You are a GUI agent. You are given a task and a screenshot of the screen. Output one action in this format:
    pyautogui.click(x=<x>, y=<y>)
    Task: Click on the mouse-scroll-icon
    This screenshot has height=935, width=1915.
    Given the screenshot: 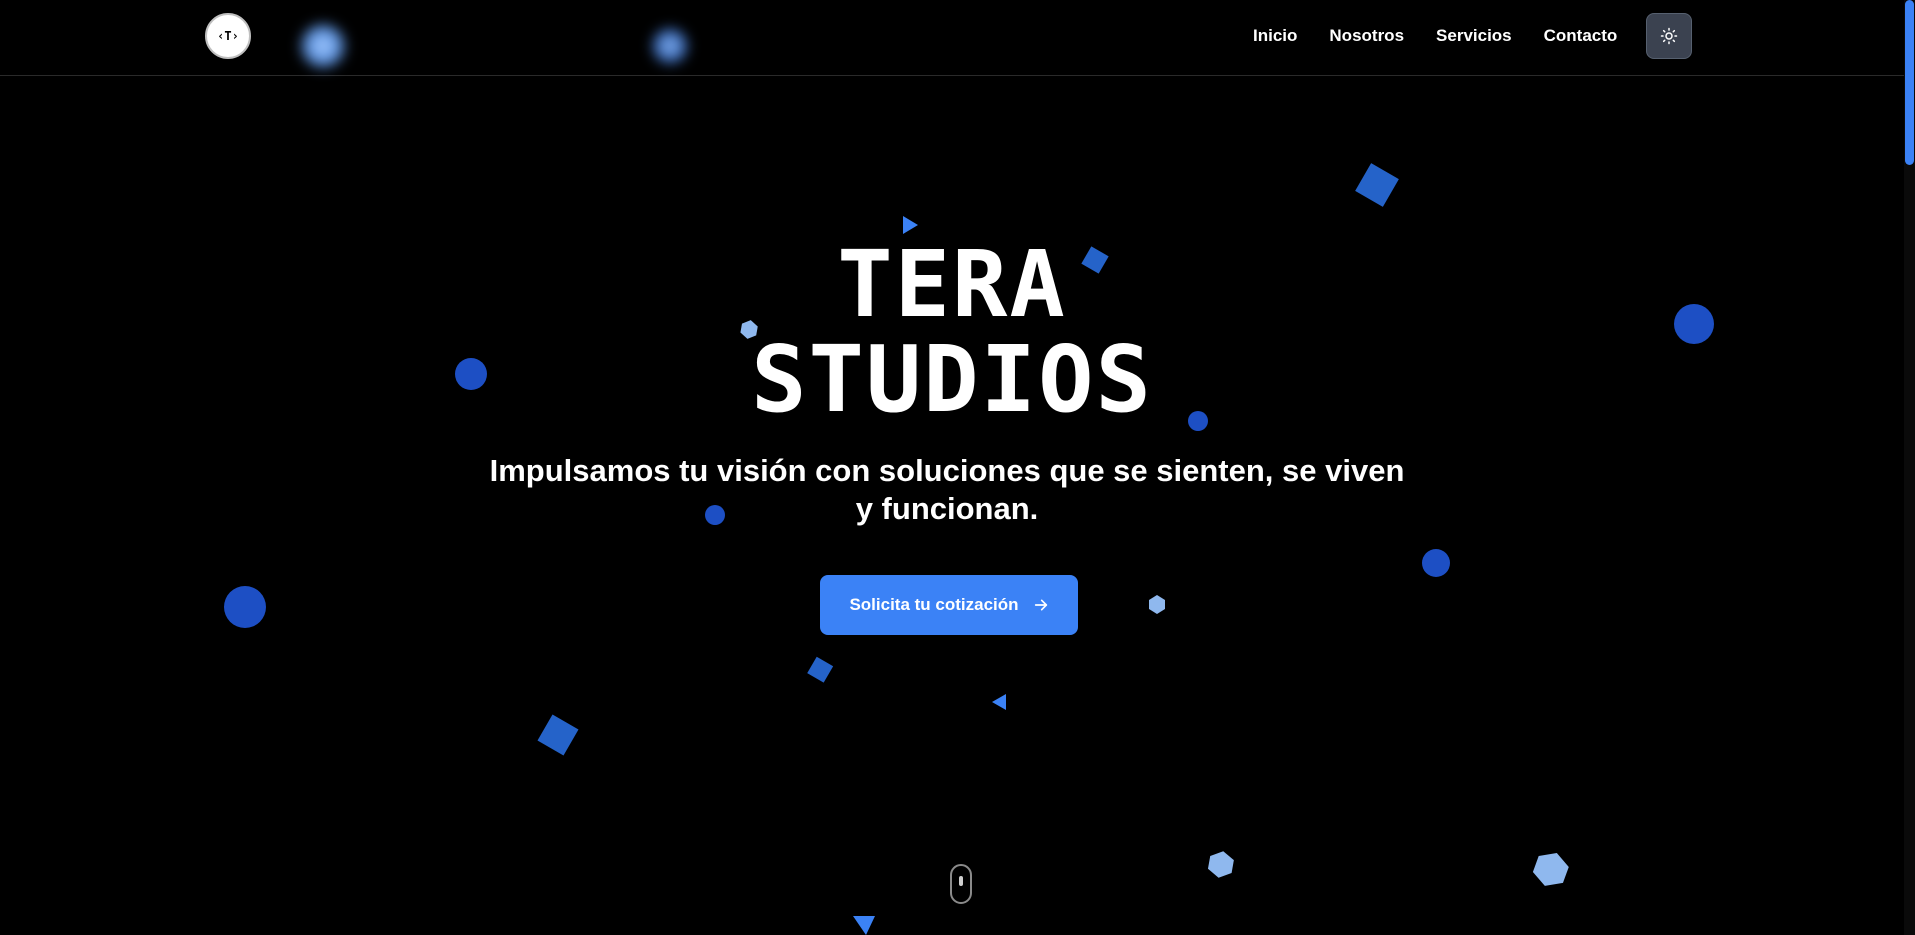 What is the action you would take?
    pyautogui.click(x=961, y=884)
    